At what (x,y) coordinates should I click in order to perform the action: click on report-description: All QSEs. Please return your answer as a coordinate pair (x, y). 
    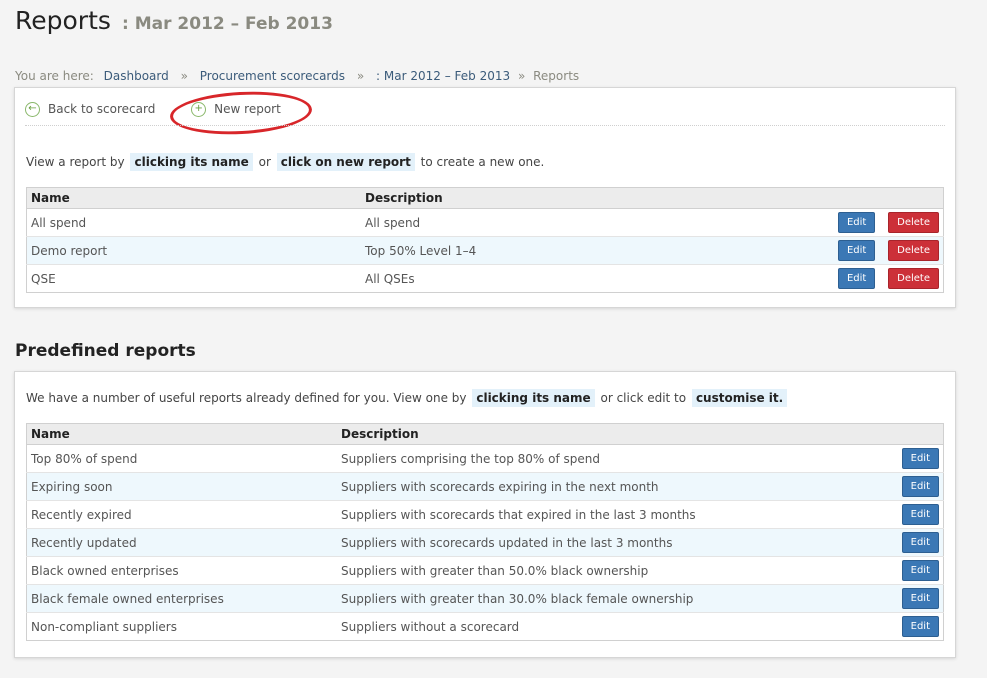
    Looking at the image, I should click on (578, 278).